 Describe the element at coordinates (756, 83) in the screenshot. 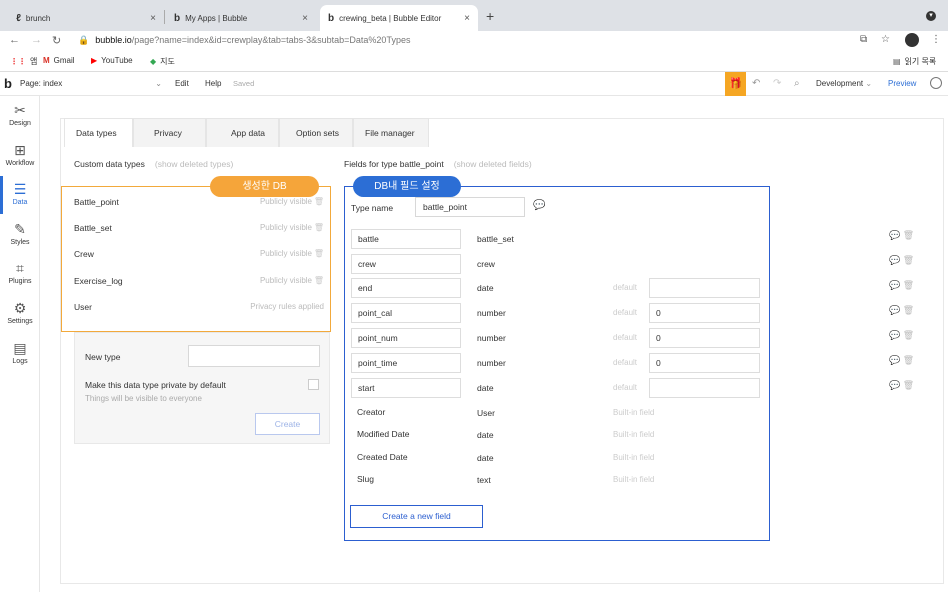

I see `undo-icon: ↶` at that location.